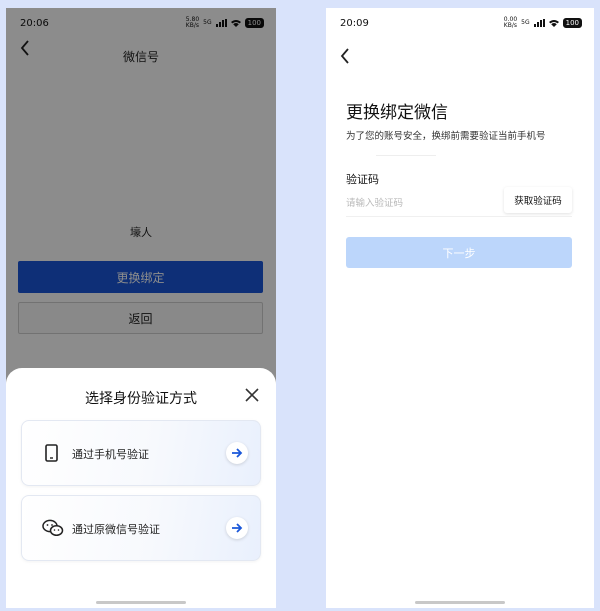 This screenshot has height=611, width=600. I want to click on verify-by-wechat-option: 通过原微信号验证, so click(141, 528).